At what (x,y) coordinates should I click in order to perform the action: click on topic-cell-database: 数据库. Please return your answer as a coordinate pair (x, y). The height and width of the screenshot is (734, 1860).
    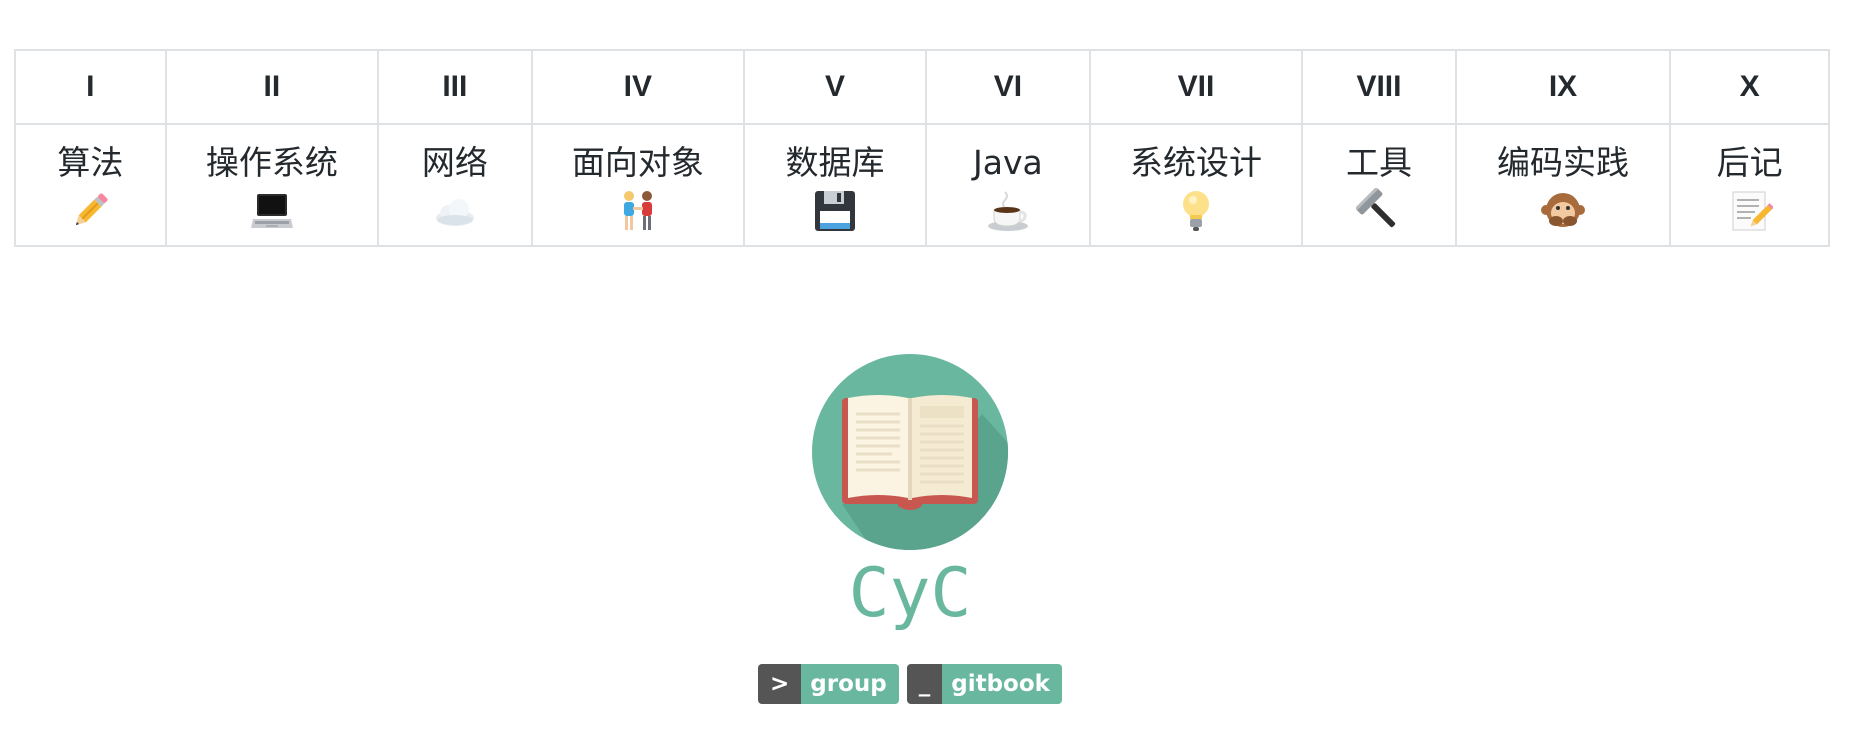
    Looking at the image, I should click on (835, 185).